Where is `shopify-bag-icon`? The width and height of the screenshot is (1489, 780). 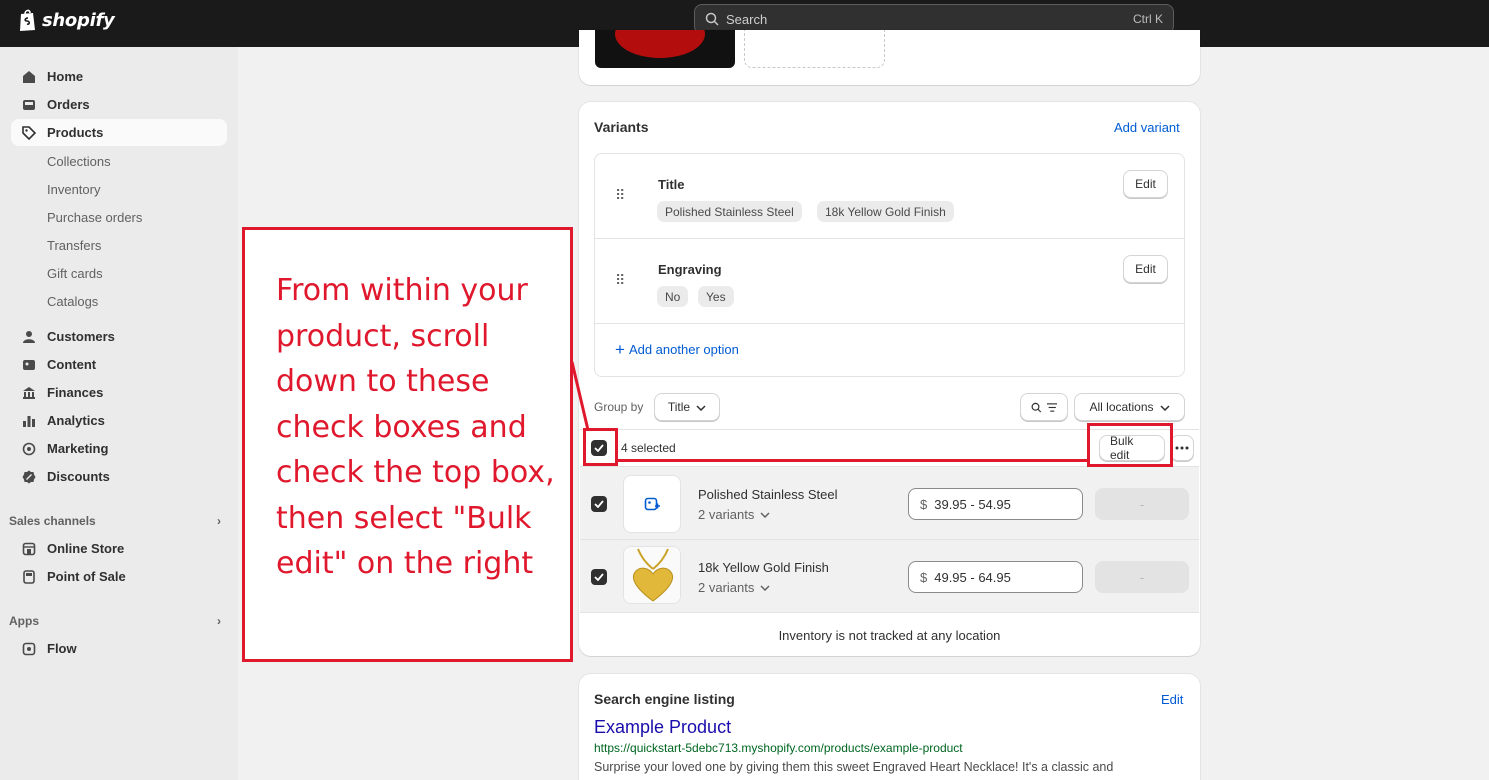
shopify-bag-icon is located at coordinates (27, 20).